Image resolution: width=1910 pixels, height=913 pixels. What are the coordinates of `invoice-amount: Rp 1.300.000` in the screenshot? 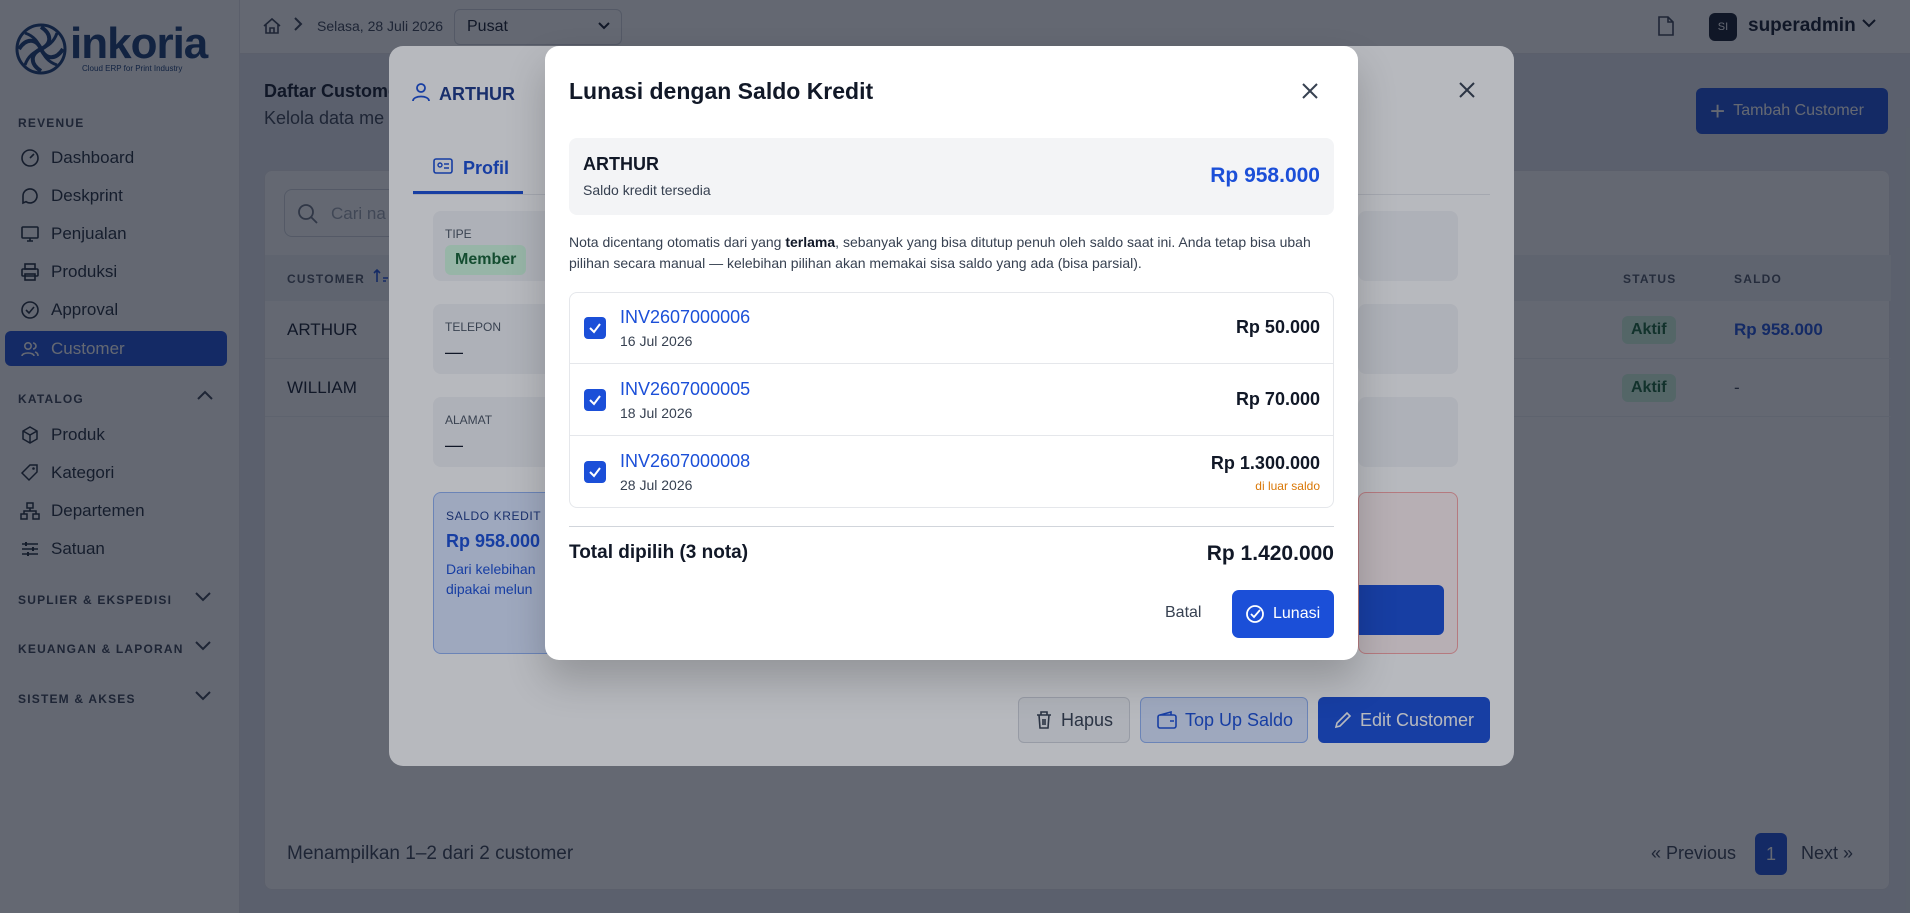 It's located at (1265, 463).